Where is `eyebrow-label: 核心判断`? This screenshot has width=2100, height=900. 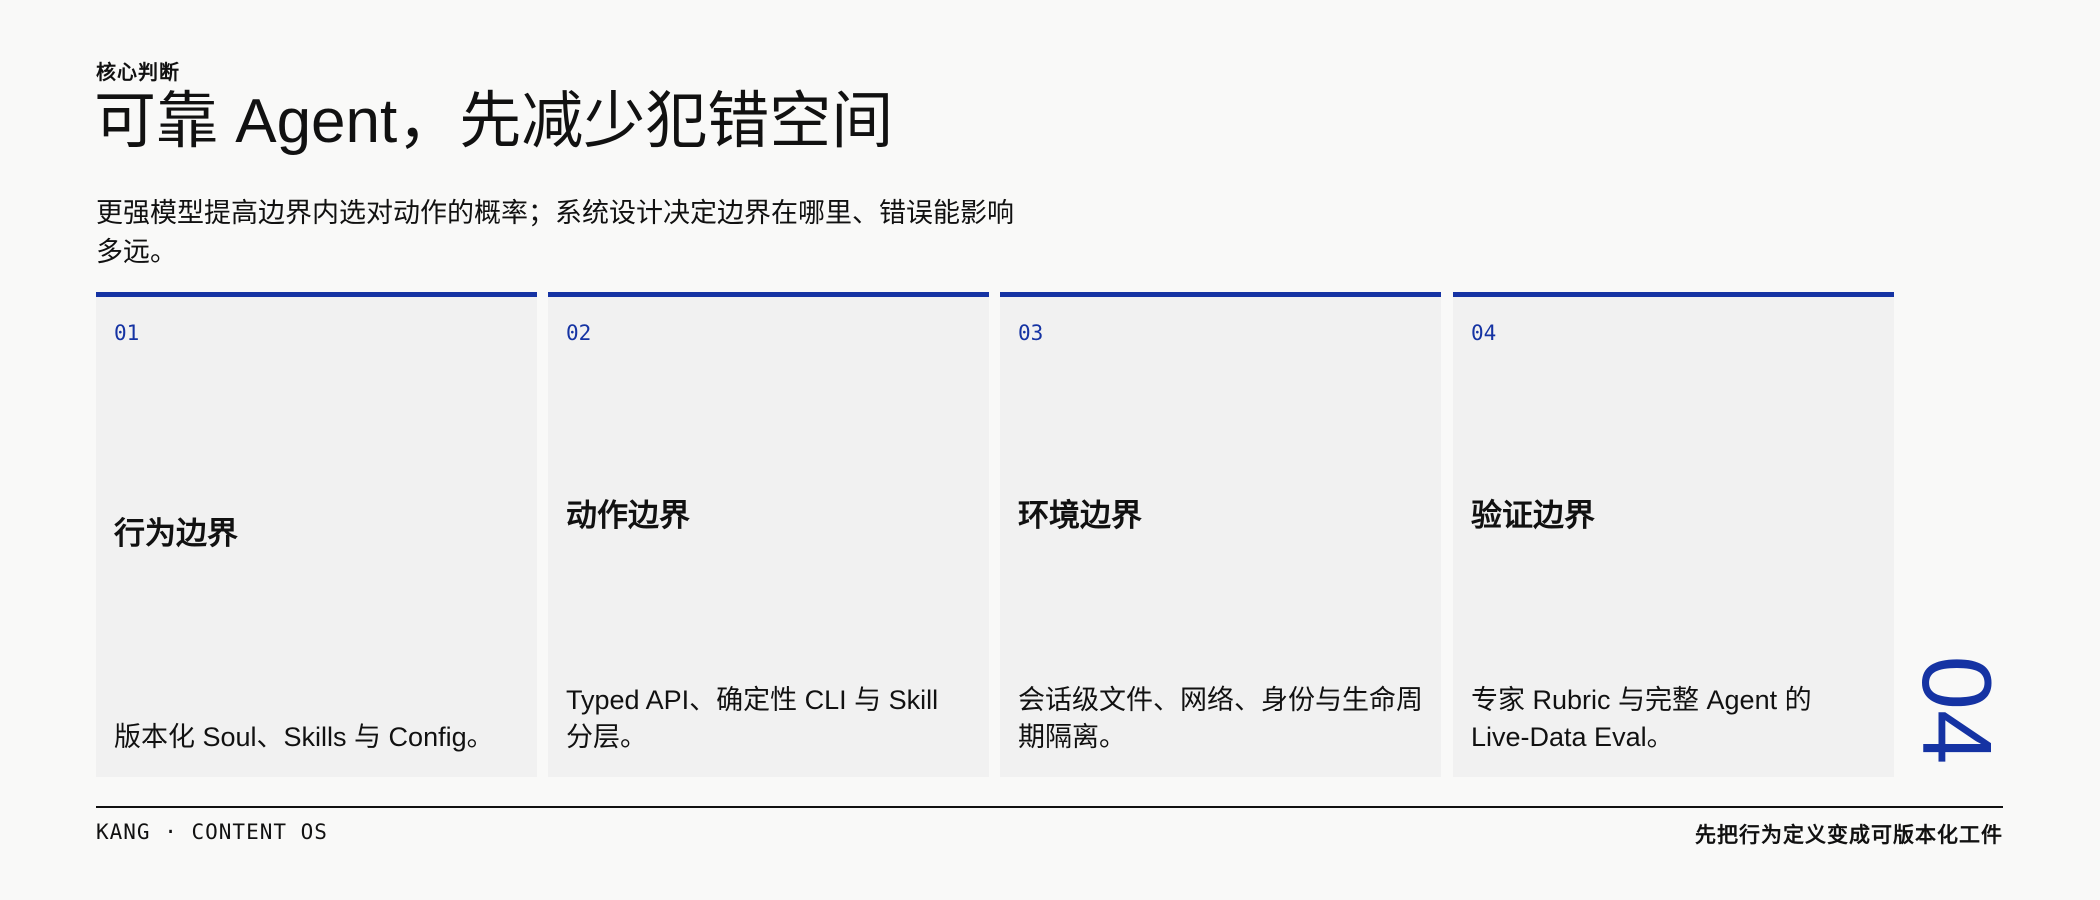 eyebrow-label: 核心判断 is located at coordinates (138, 73).